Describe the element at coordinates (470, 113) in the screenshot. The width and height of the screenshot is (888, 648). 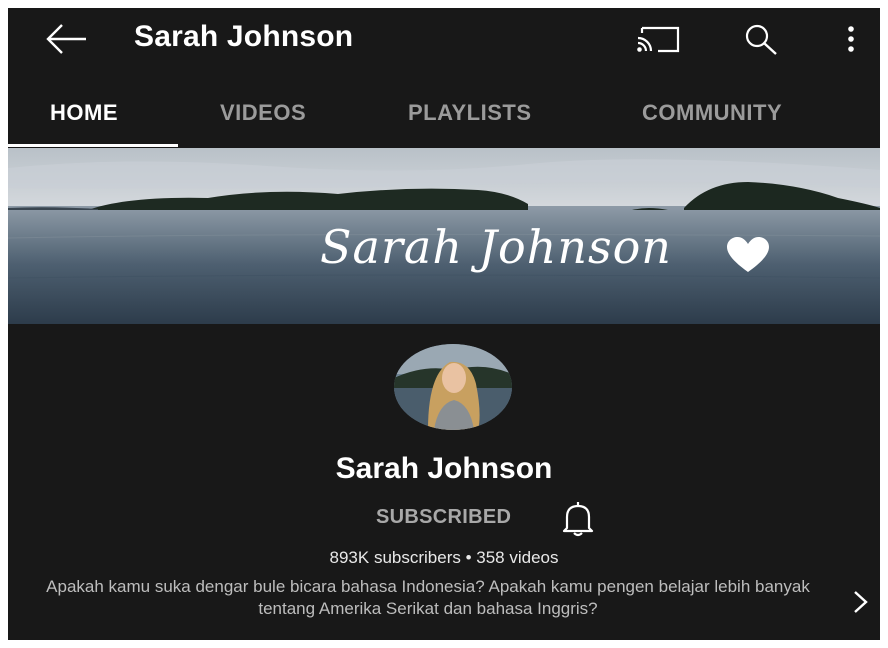
I see `tab-playlists: PLAYLISTS` at that location.